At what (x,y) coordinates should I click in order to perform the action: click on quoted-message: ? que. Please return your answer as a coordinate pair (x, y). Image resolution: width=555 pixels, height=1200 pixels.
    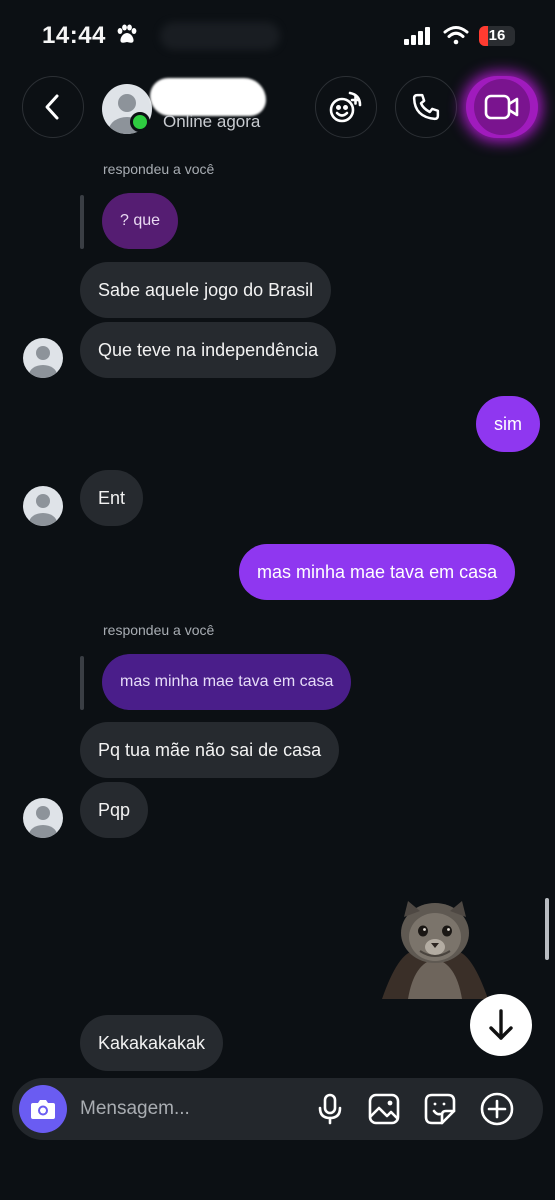
    Looking at the image, I should click on (140, 221).